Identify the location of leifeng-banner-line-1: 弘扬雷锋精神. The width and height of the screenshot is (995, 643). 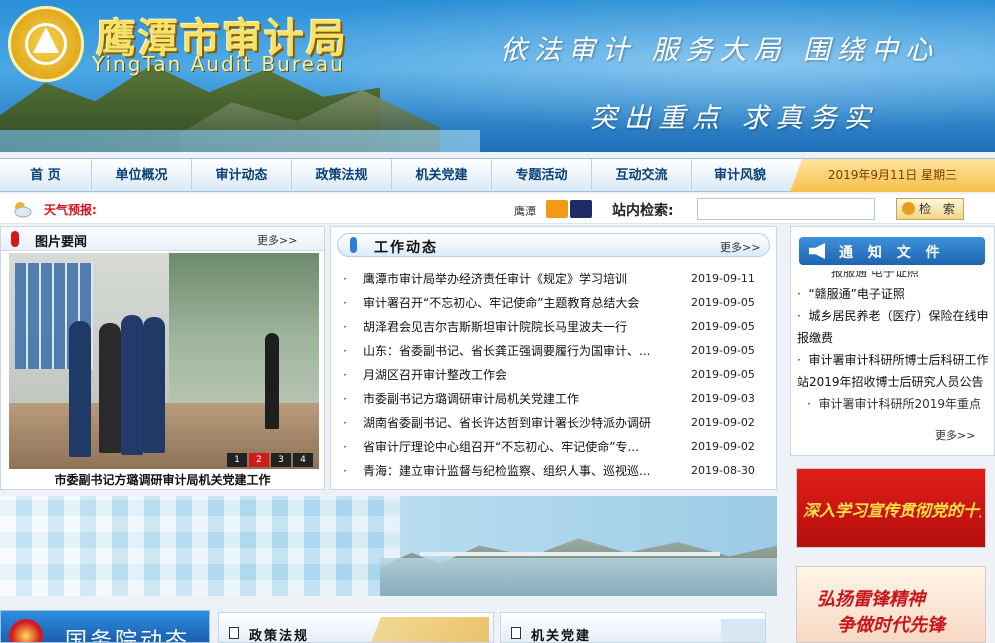
(871, 599).